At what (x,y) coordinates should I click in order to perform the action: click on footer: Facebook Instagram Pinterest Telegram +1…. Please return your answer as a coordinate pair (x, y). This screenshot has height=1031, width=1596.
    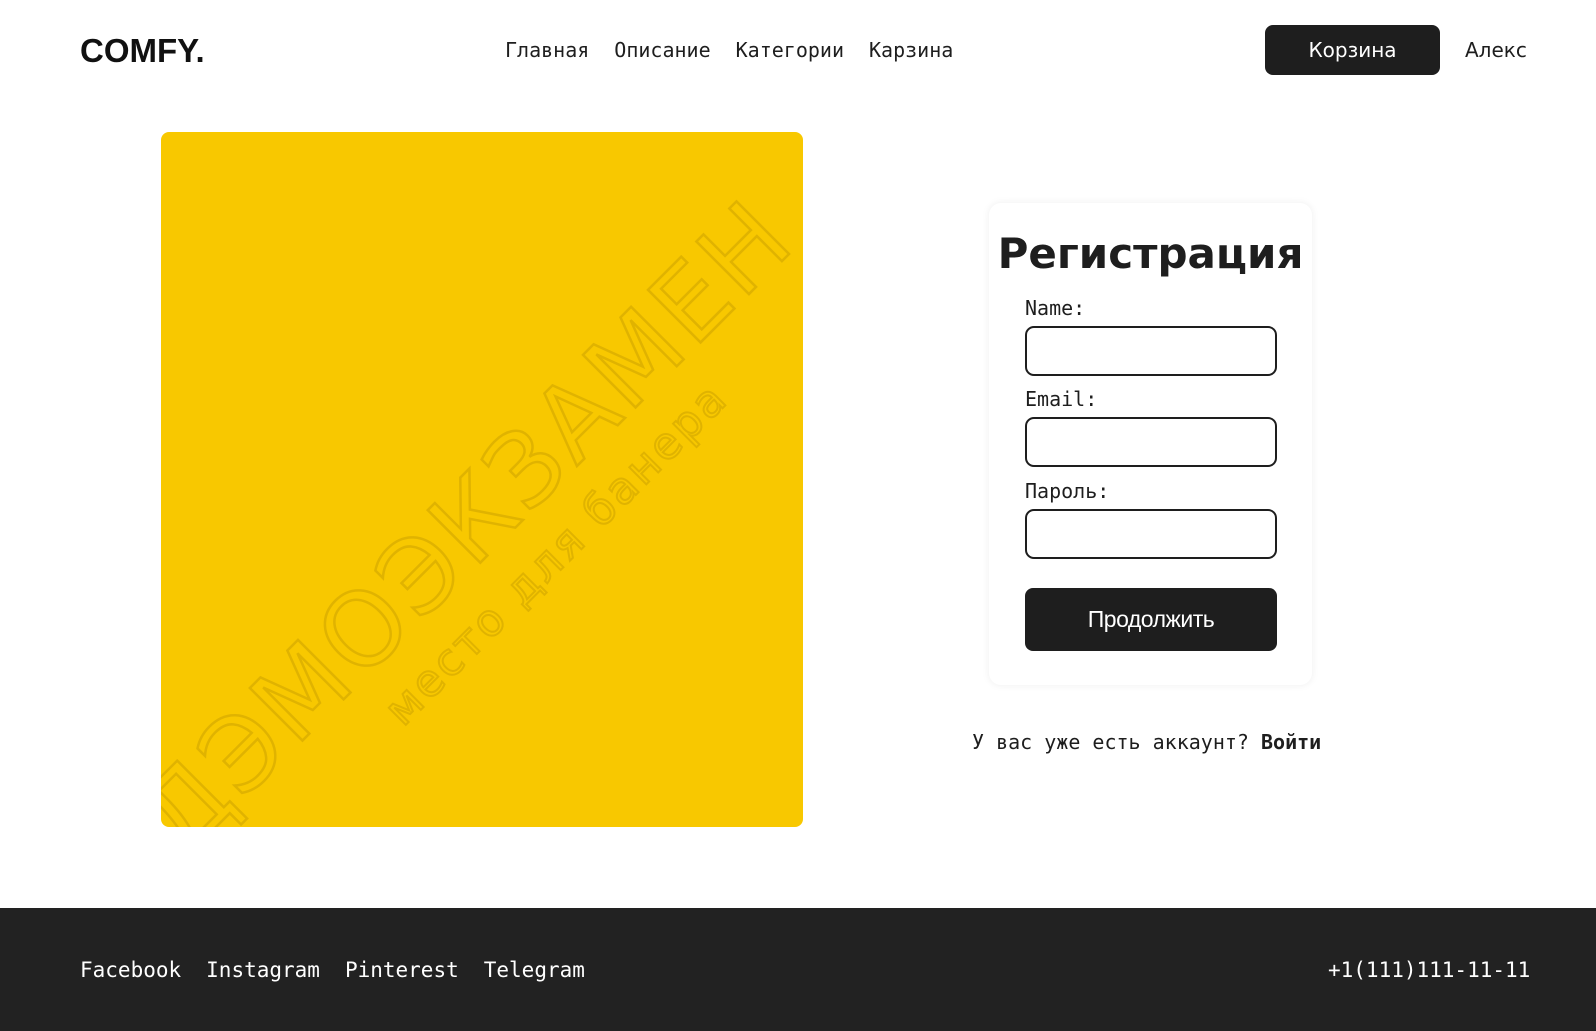
    Looking at the image, I should click on (798, 969).